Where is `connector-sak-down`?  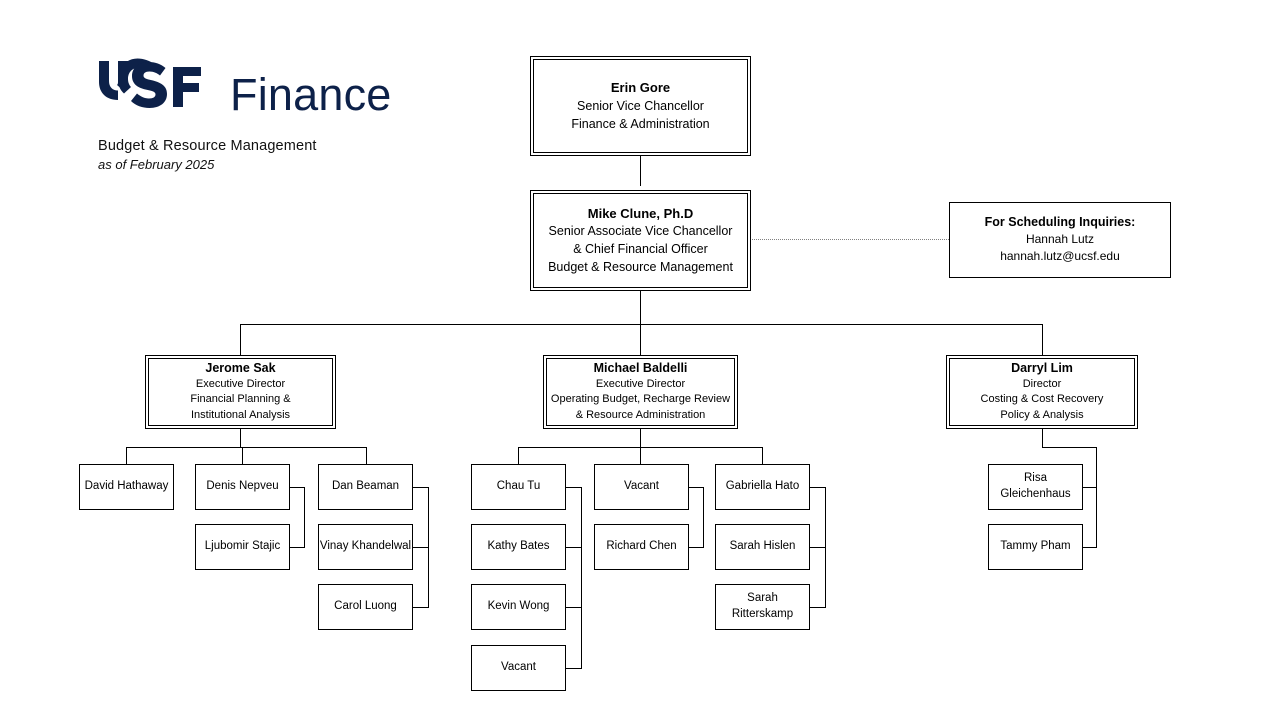
connector-sak-down is located at coordinates (240, 438).